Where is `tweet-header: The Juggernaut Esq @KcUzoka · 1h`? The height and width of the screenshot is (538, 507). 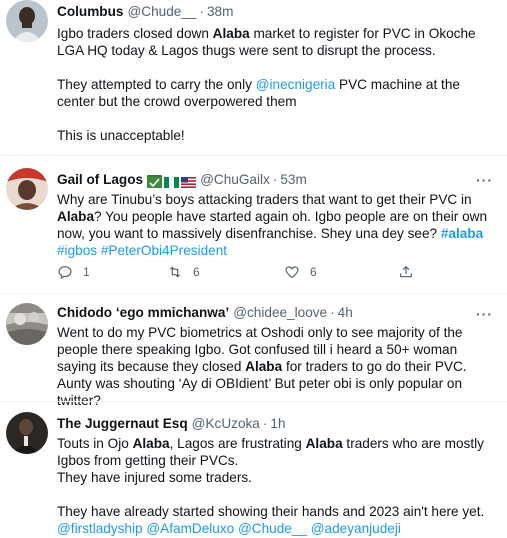
tweet-header: The Juggernaut Esq @KcUzoka · 1h is located at coordinates (278, 424).